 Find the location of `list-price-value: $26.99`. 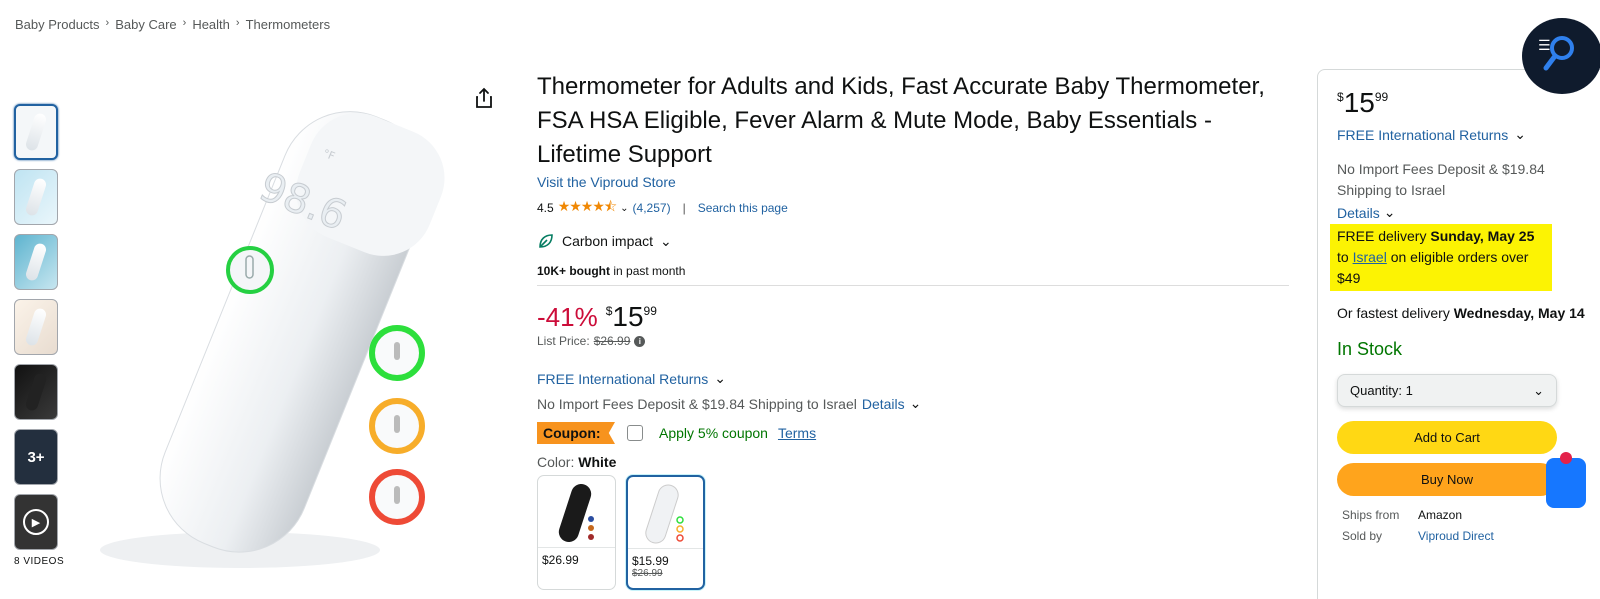

list-price-value: $26.99 is located at coordinates (612, 341).